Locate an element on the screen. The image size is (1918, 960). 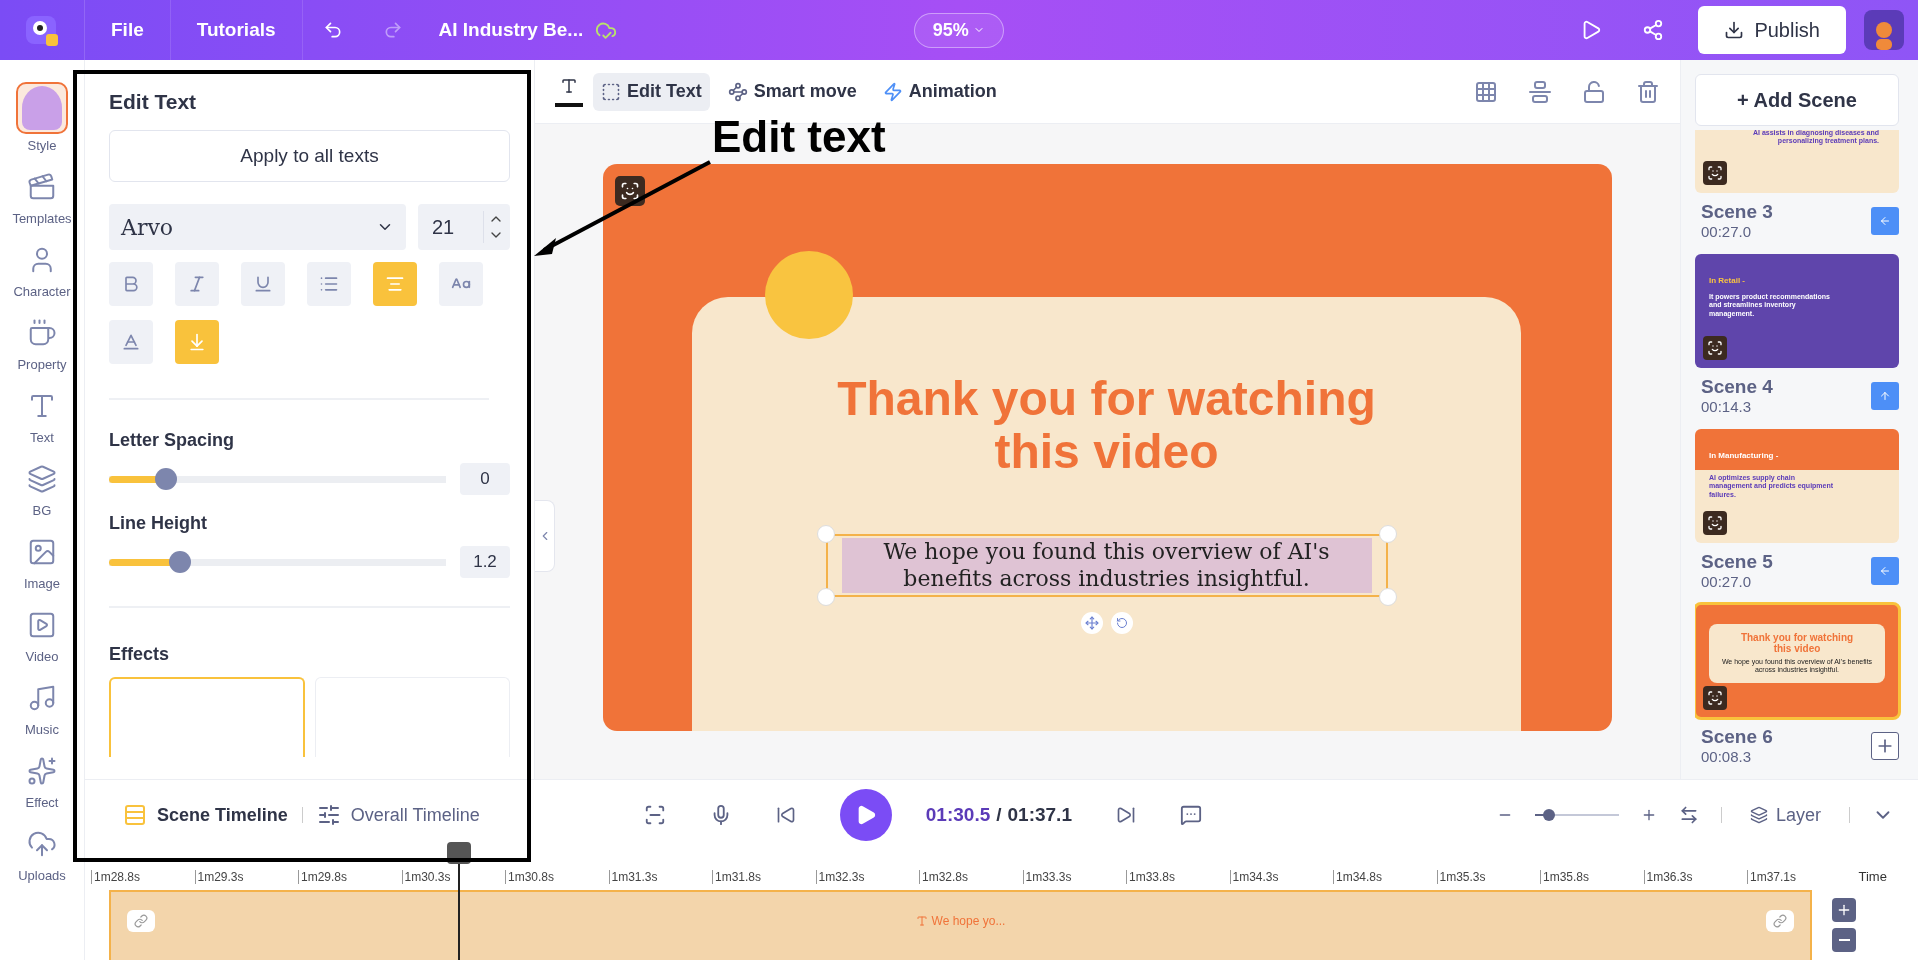
sidebar-item: Effect is located at coordinates (42, 780).